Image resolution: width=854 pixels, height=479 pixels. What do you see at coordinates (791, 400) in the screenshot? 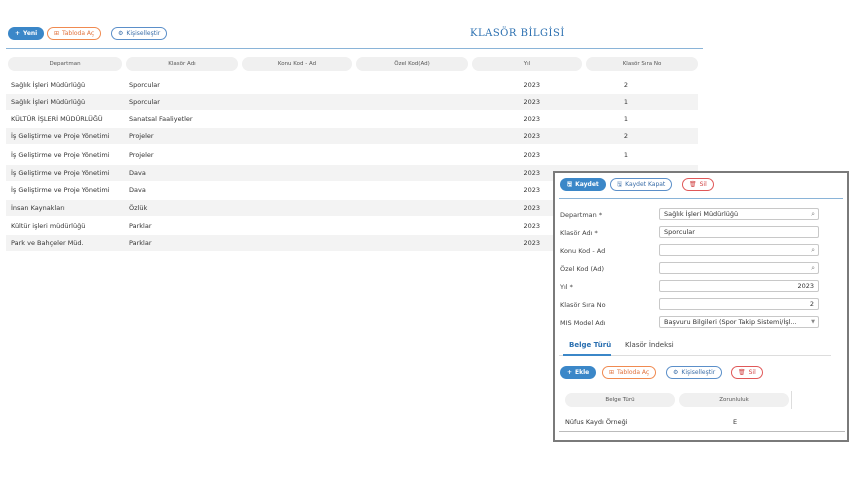
I see `column-separator` at bounding box center [791, 400].